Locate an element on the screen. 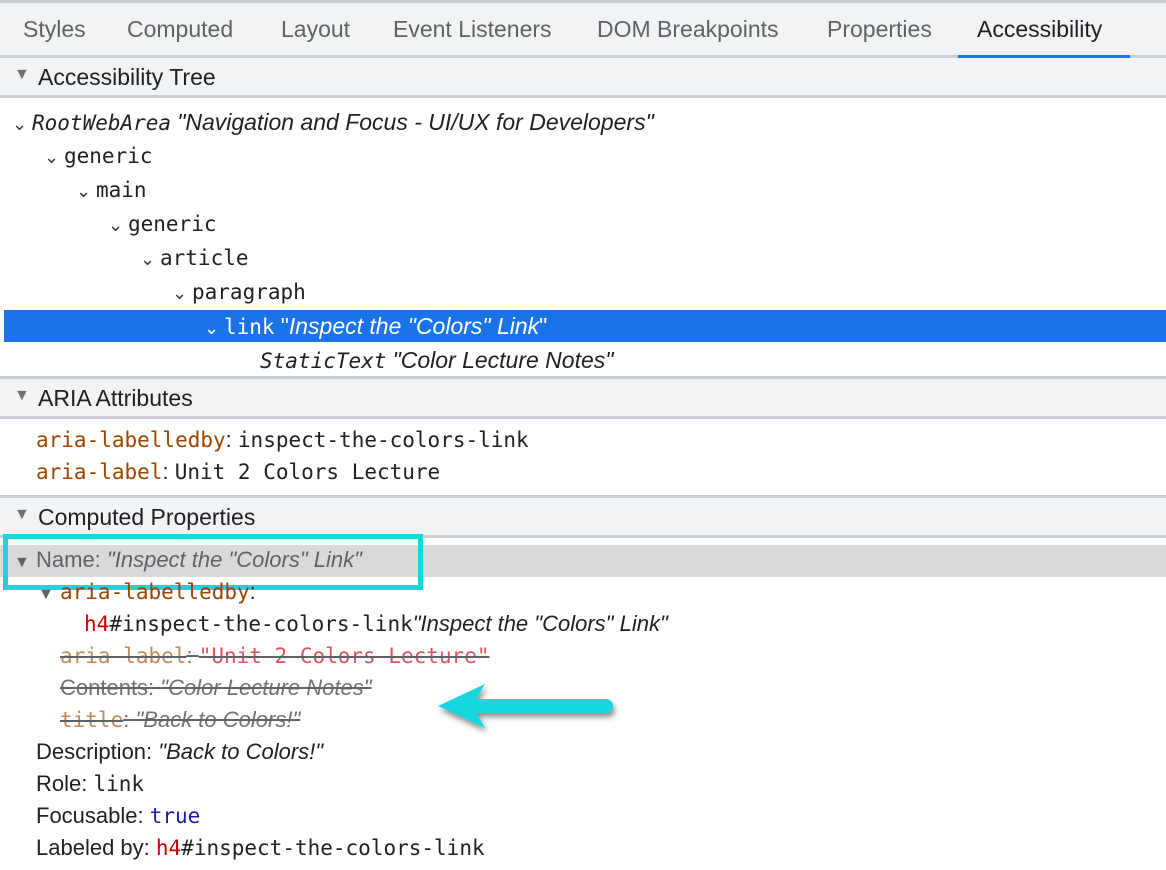 This screenshot has height=870, width=1166. section-title: ARIA Attributes is located at coordinates (115, 398).